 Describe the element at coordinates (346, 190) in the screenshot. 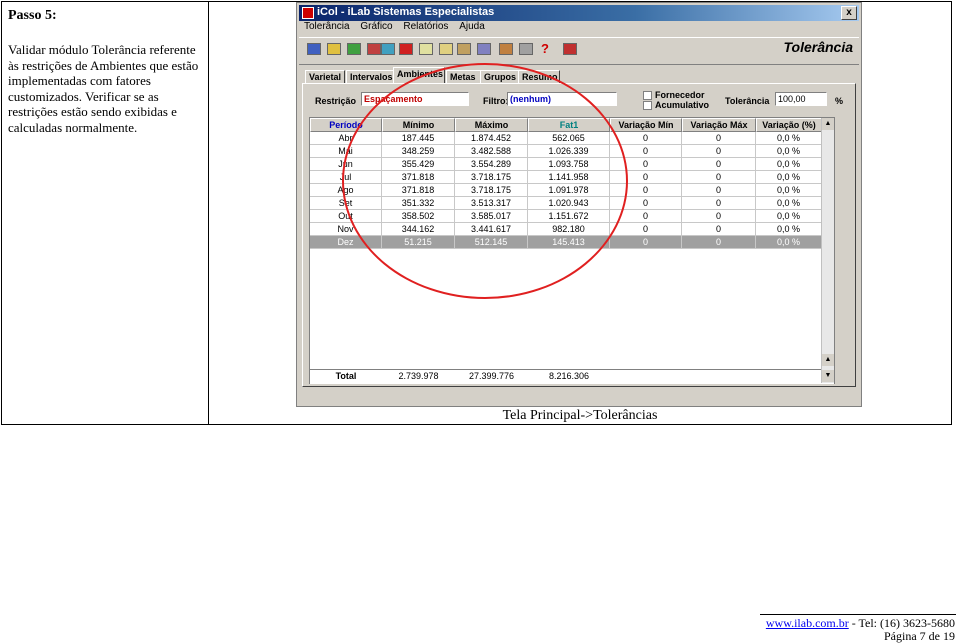

I see `table-cell: Ago` at that location.